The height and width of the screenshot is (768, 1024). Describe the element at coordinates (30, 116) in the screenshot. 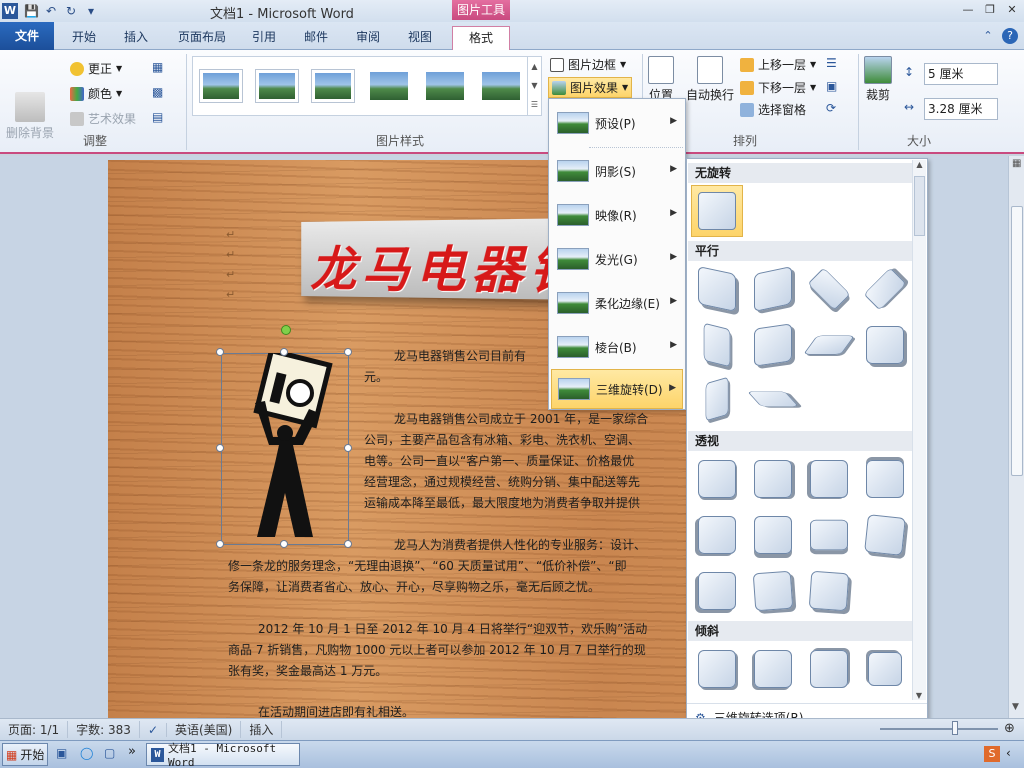

I see `remove-background-button: 删除背景` at that location.